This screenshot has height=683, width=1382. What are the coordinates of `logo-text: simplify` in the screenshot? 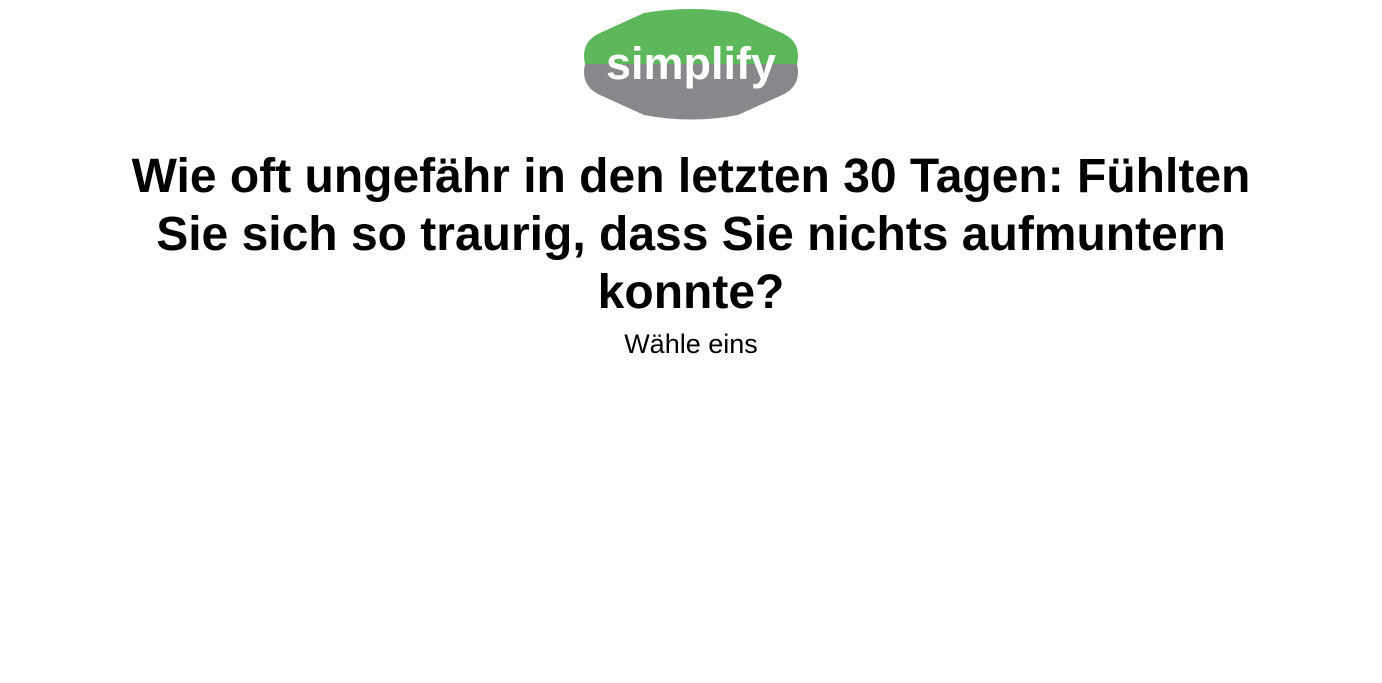 It's located at (691, 63).